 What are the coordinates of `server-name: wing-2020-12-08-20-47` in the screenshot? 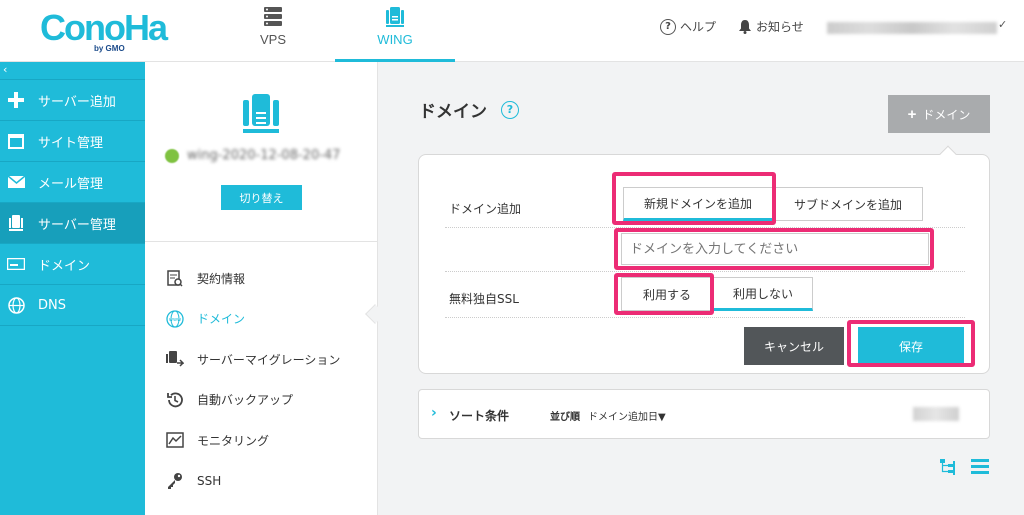 It's located at (264, 155).